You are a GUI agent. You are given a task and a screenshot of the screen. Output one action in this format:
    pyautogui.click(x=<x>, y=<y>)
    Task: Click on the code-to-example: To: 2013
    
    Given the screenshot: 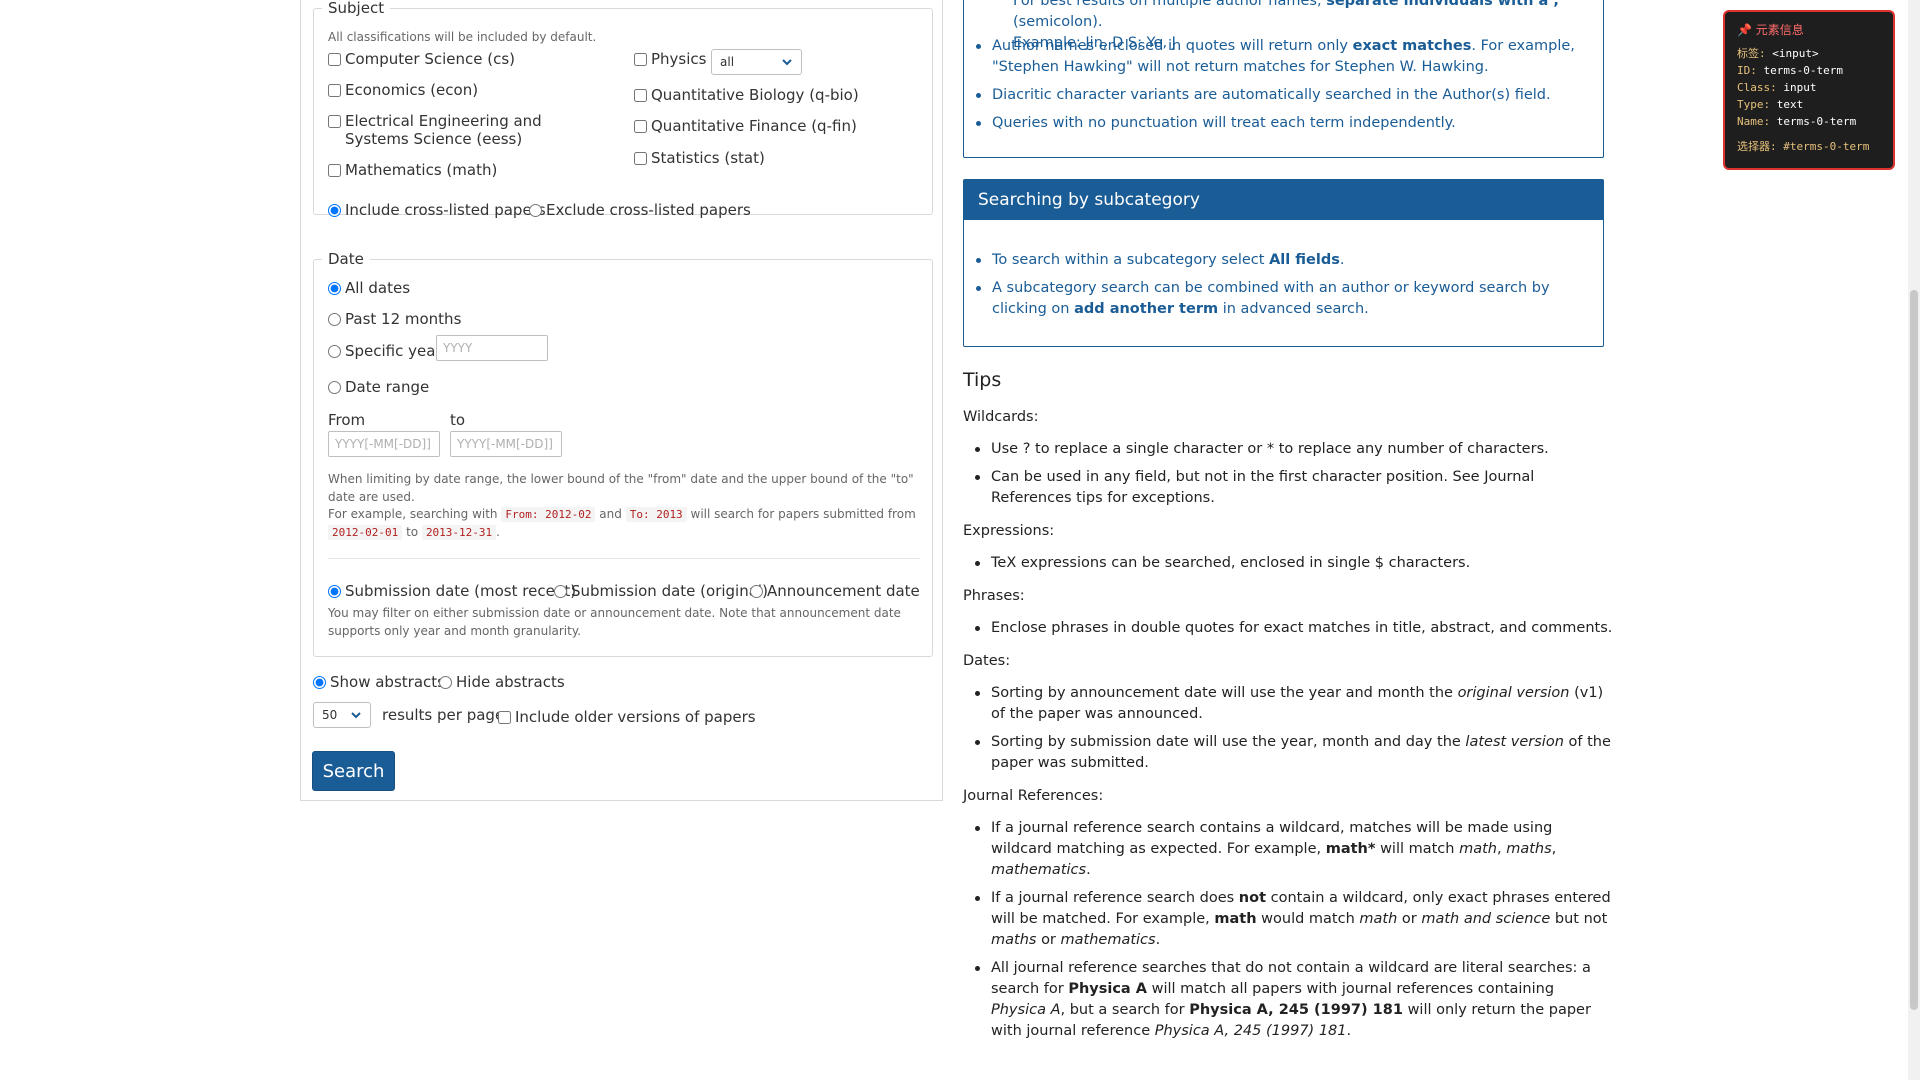 What is the action you would take?
    pyautogui.click(x=656, y=514)
    